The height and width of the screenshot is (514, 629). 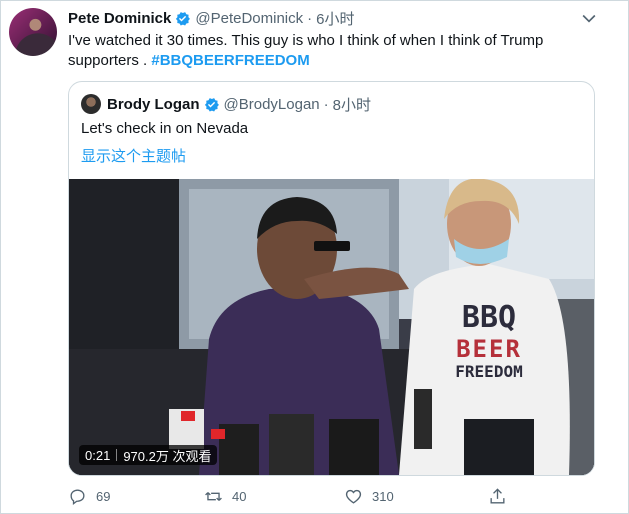 I want to click on share-button, so click(x=502, y=496).